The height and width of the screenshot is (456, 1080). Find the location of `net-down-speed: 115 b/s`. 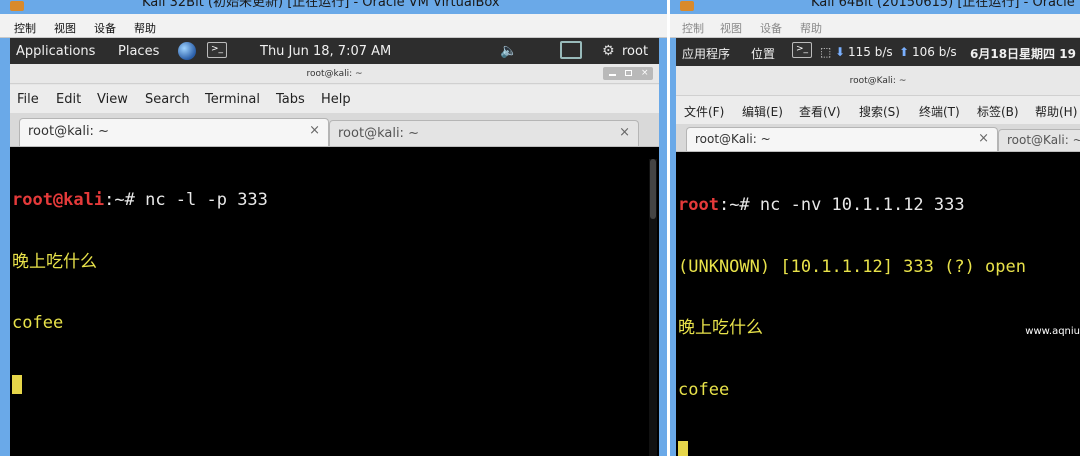

net-down-speed: 115 b/s is located at coordinates (870, 52).